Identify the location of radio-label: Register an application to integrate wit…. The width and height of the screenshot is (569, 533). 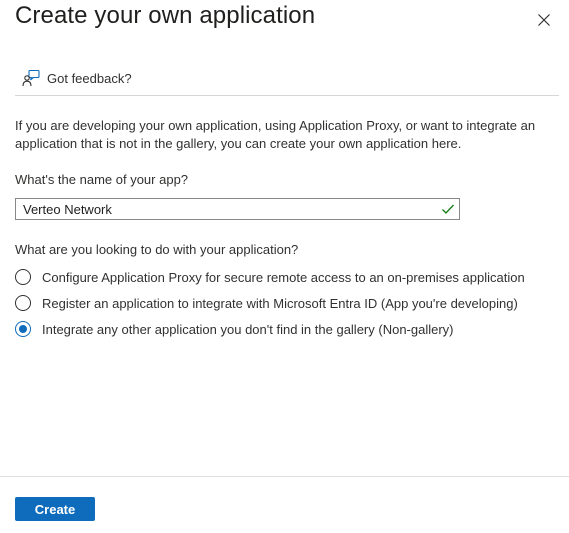
(280, 303).